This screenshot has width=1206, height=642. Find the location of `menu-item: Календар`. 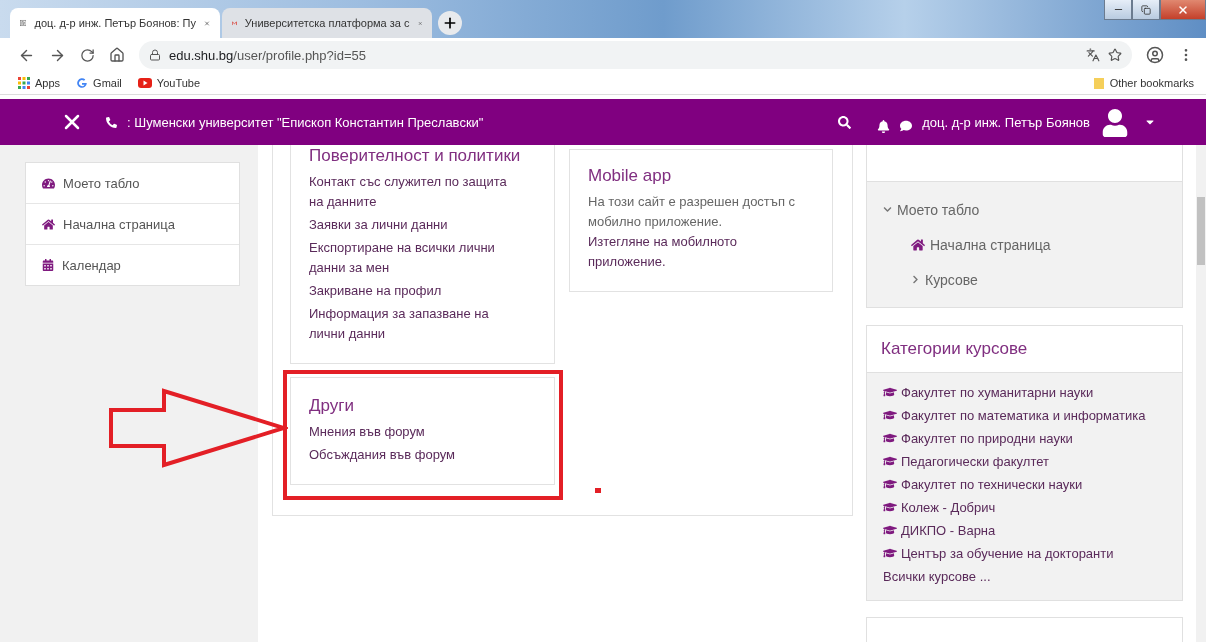

menu-item: Календар is located at coordinates (132, 264).